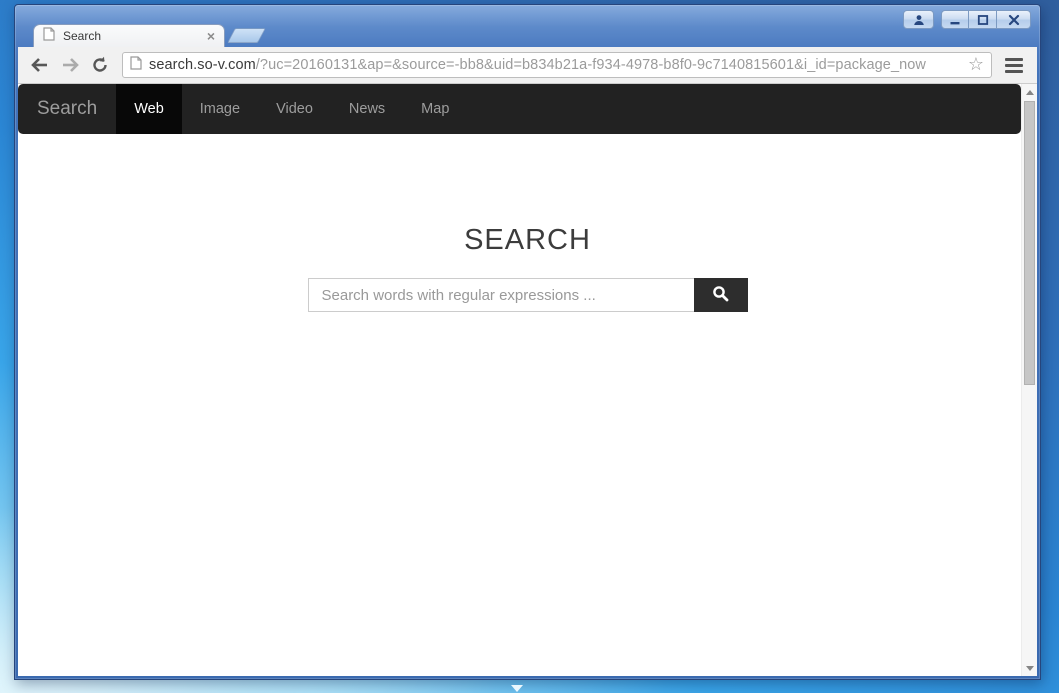 Image resolution: width=1059 pixels, height=693 pixels. I want to click on scroll-up-icon, so click(1029, 92).